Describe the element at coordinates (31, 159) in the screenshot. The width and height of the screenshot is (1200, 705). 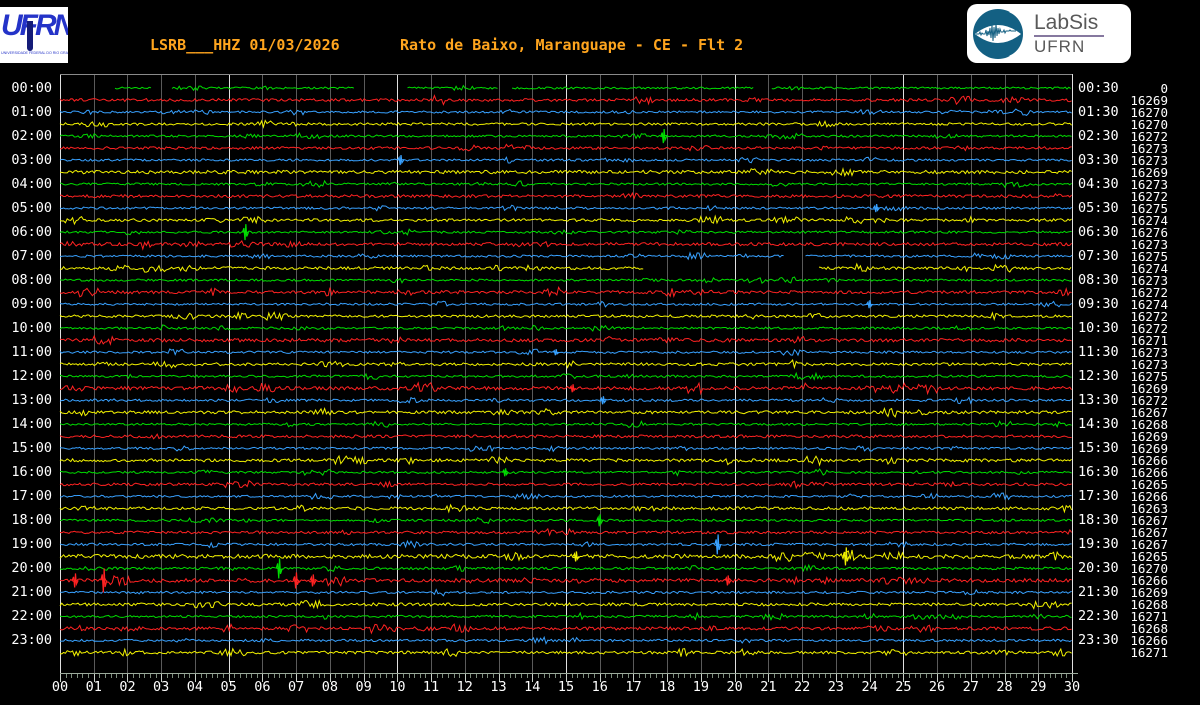
I see `left-time-label: 03:00` at that location.